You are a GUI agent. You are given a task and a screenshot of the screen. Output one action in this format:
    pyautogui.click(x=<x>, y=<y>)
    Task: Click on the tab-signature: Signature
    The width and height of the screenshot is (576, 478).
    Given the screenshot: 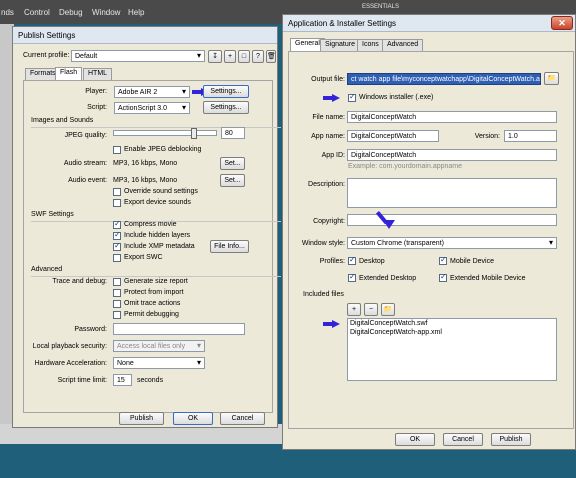 What is the action you would take?
    pyautogui.click(x=340, y=45)
    